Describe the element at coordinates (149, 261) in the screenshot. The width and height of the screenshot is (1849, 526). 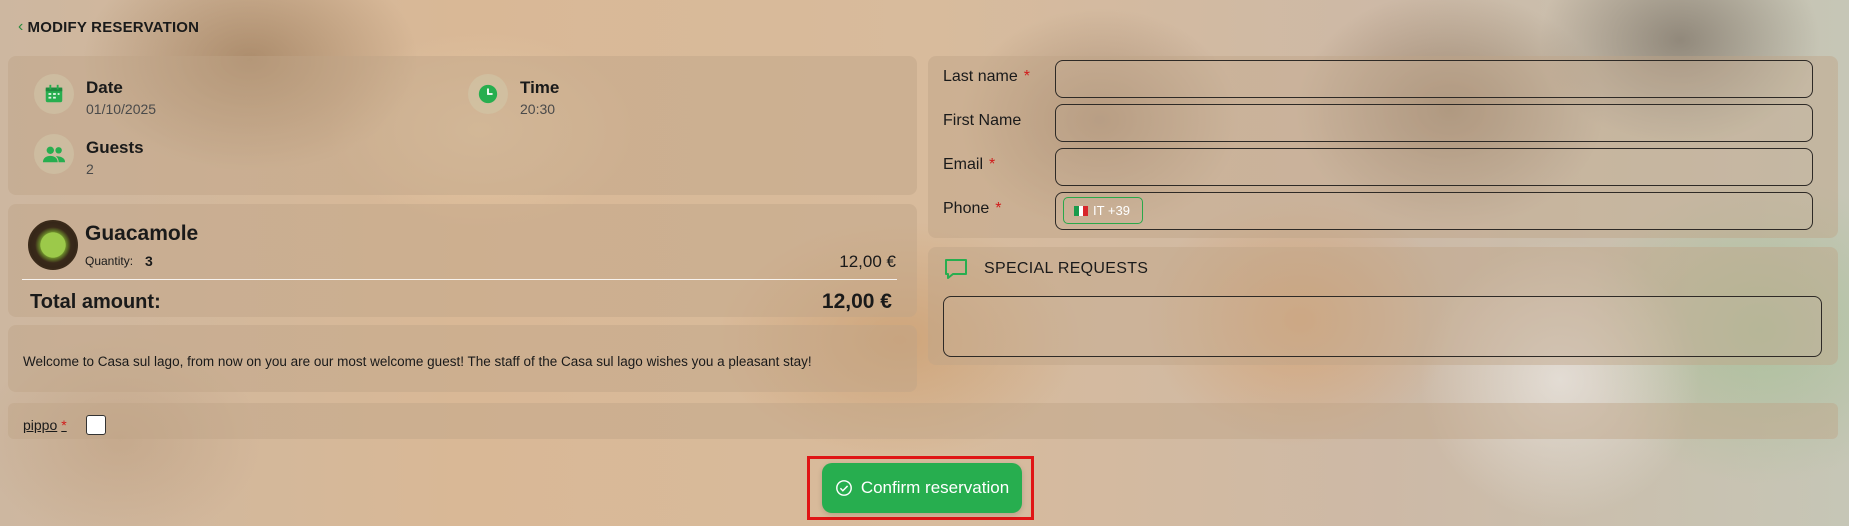
I see `quantity-value: 3` at that location.